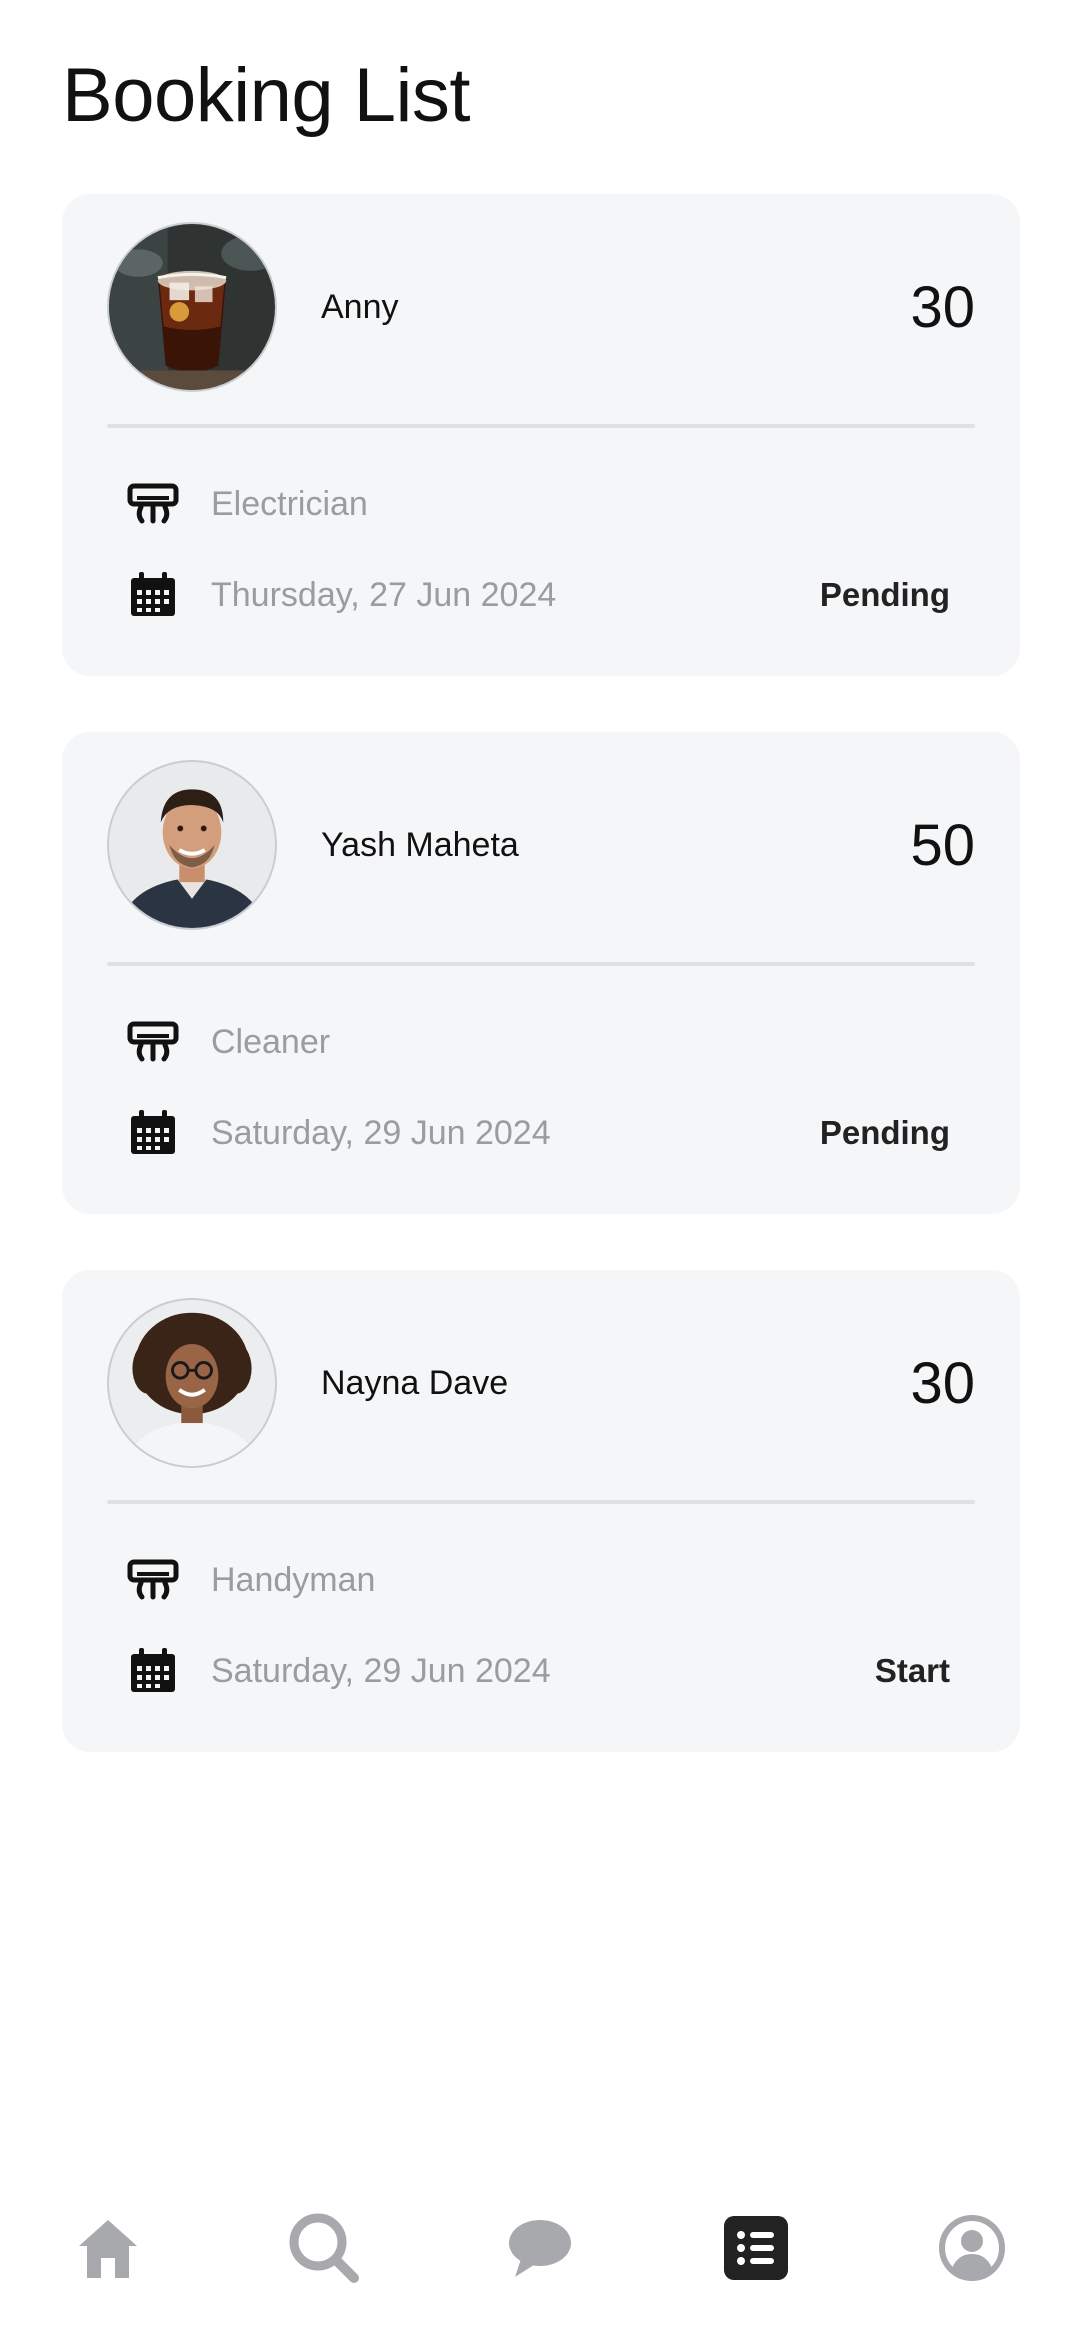 This screenshot has width=1080, height=2340. I want to click on page-title: Booking List, so click(266, 95).